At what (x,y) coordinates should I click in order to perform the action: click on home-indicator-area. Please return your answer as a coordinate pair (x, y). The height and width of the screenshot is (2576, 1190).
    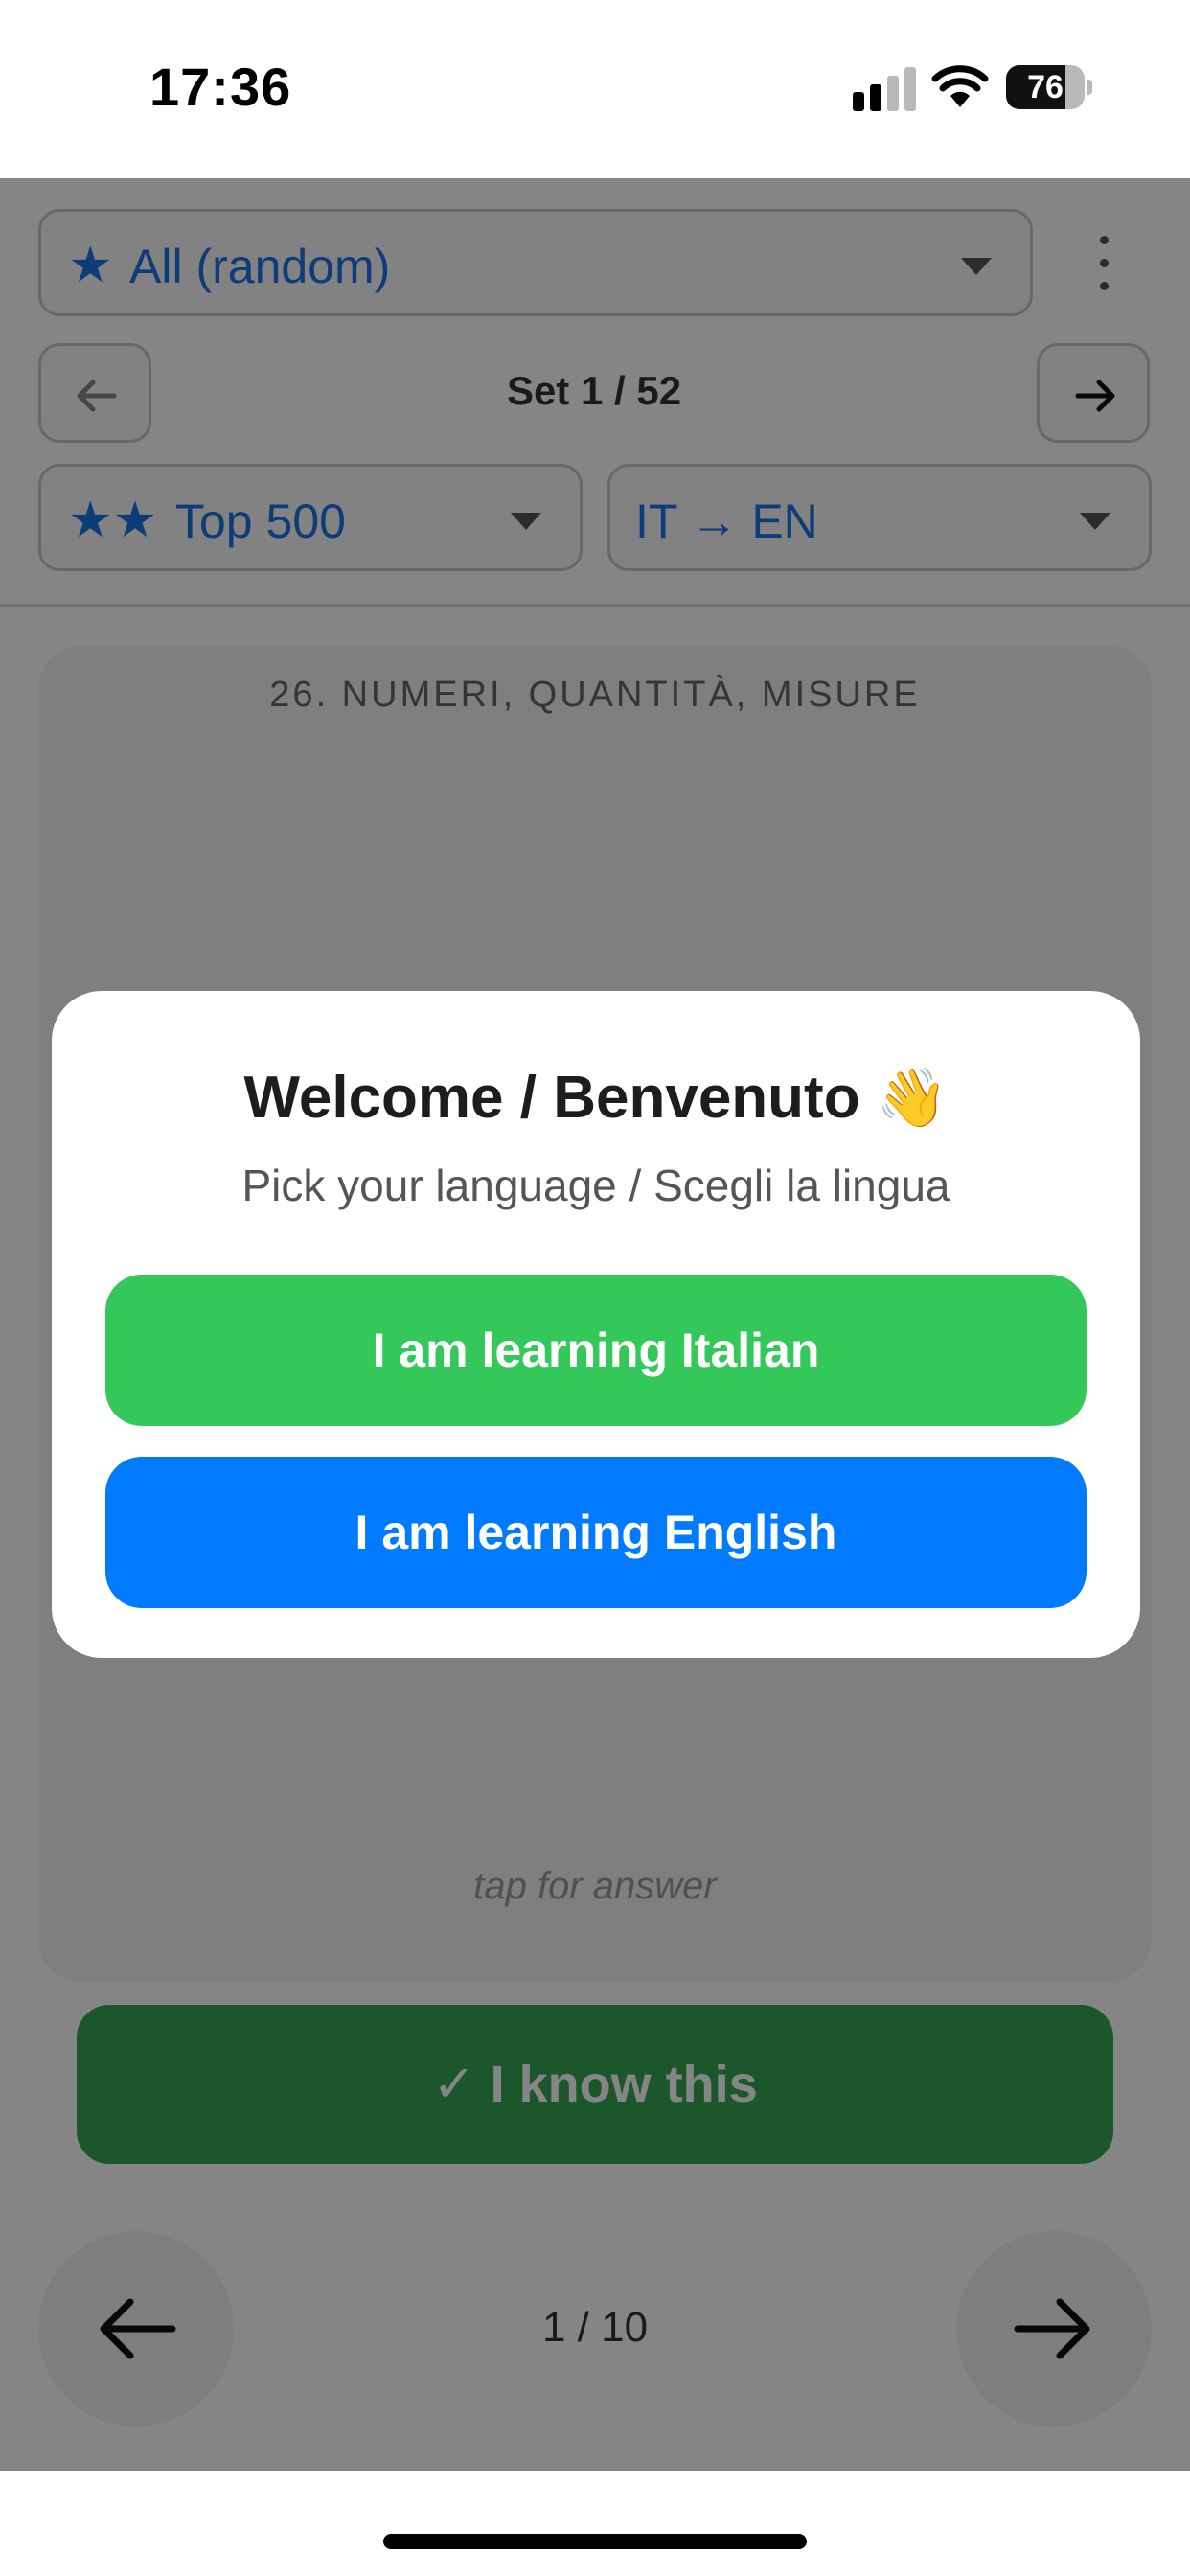
    Looking at the image, I should click on (595, 2523).